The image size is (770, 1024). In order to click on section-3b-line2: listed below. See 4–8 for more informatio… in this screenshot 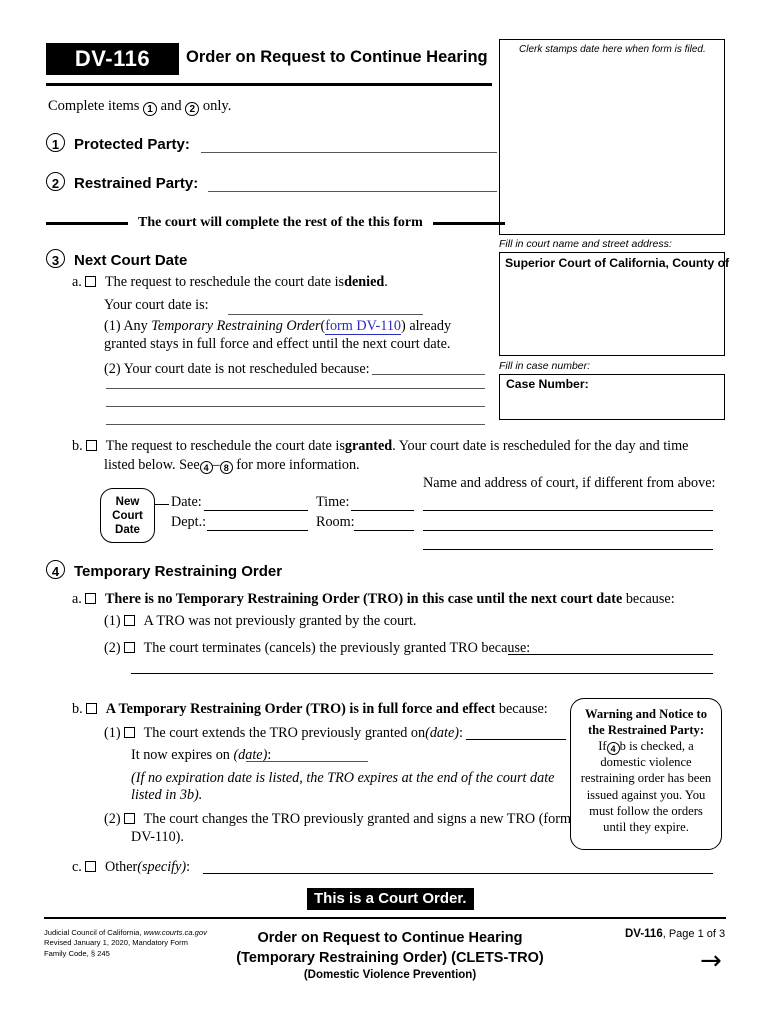, I will do `click(232, 465)`.